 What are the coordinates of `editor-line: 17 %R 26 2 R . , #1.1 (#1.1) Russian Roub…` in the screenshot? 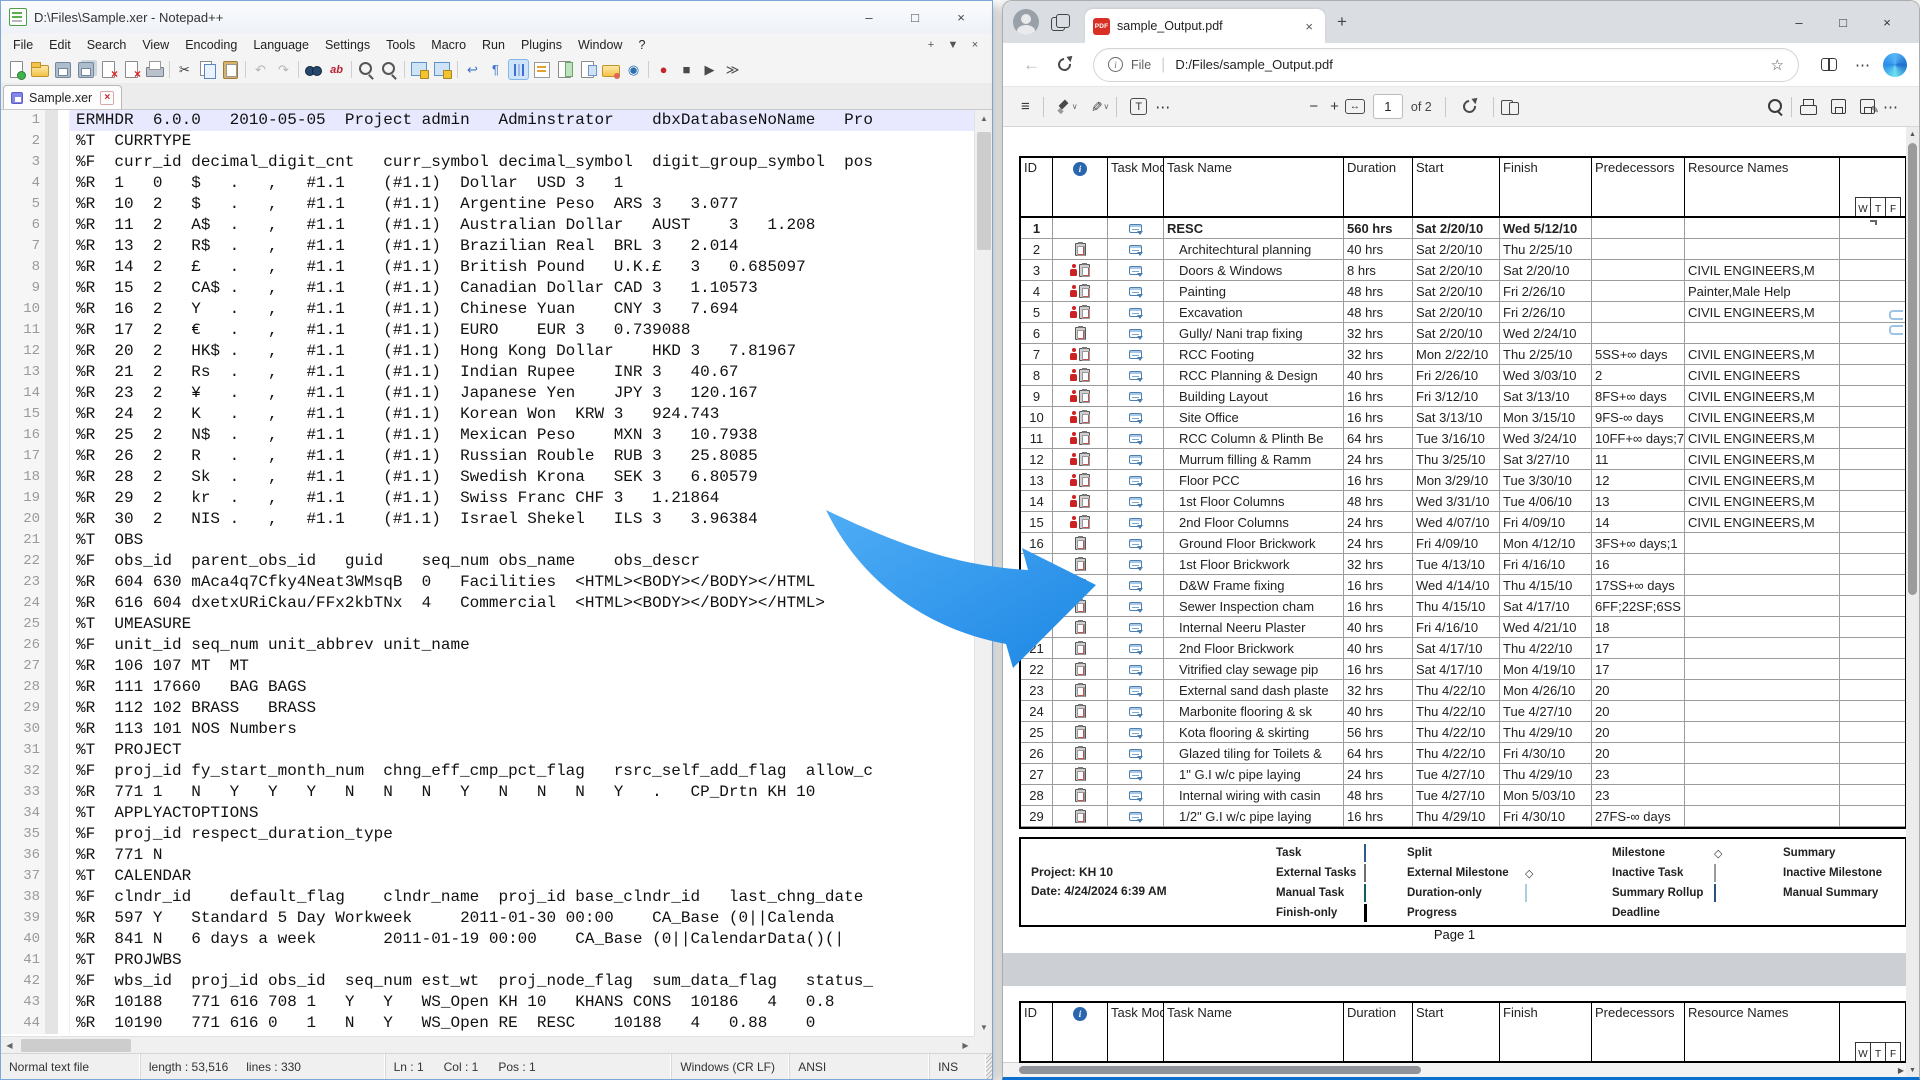 It's located at (487, 456).